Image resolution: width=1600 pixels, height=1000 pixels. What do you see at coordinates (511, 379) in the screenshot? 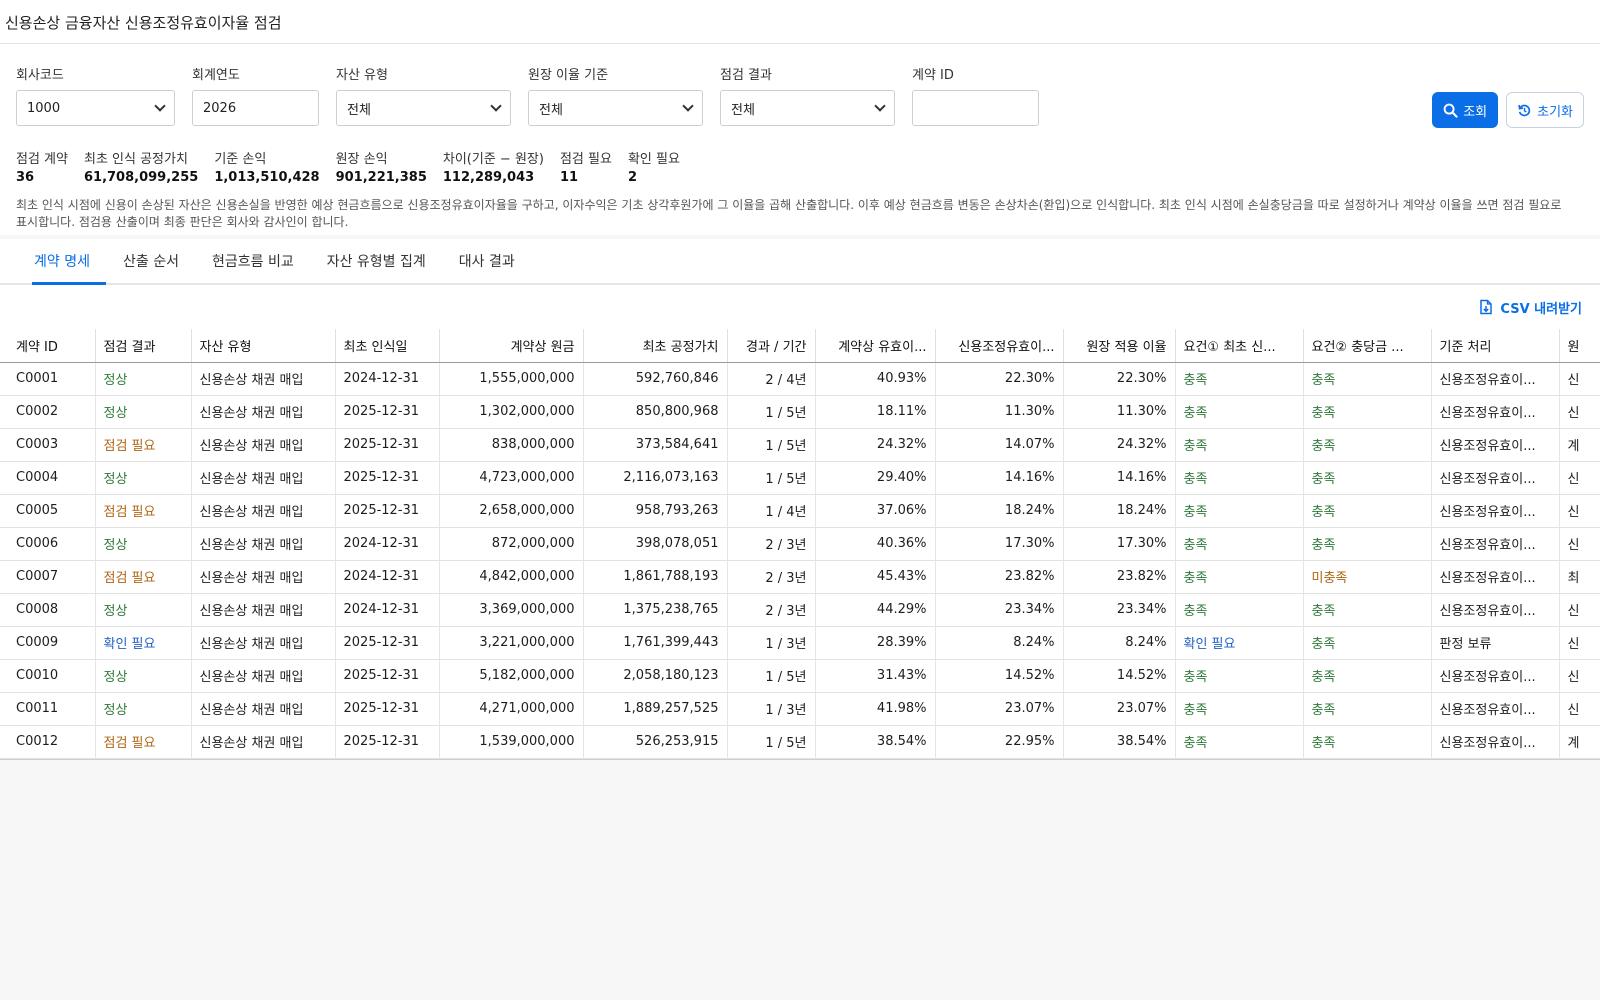
I see `table-cell: 1,555,000,000` at bounding box center [511, 379].